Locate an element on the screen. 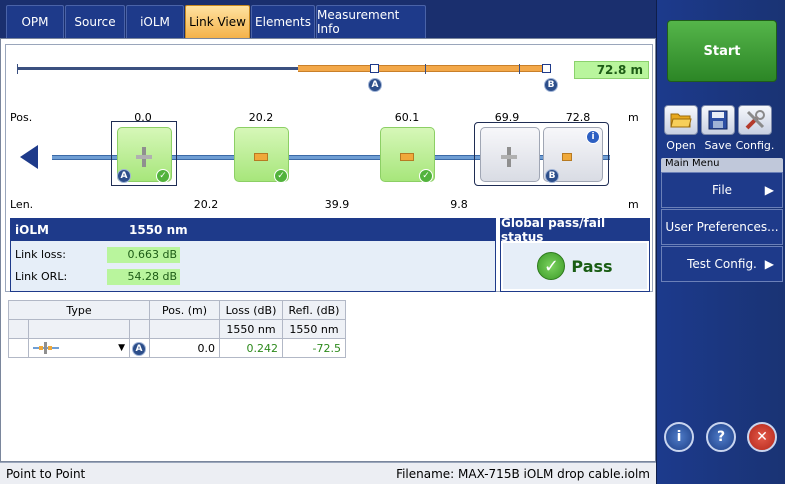 The height and width of the screenshot is (484, 785). col-header-pos: Pos. (m) is located at coordinates (184, 310).